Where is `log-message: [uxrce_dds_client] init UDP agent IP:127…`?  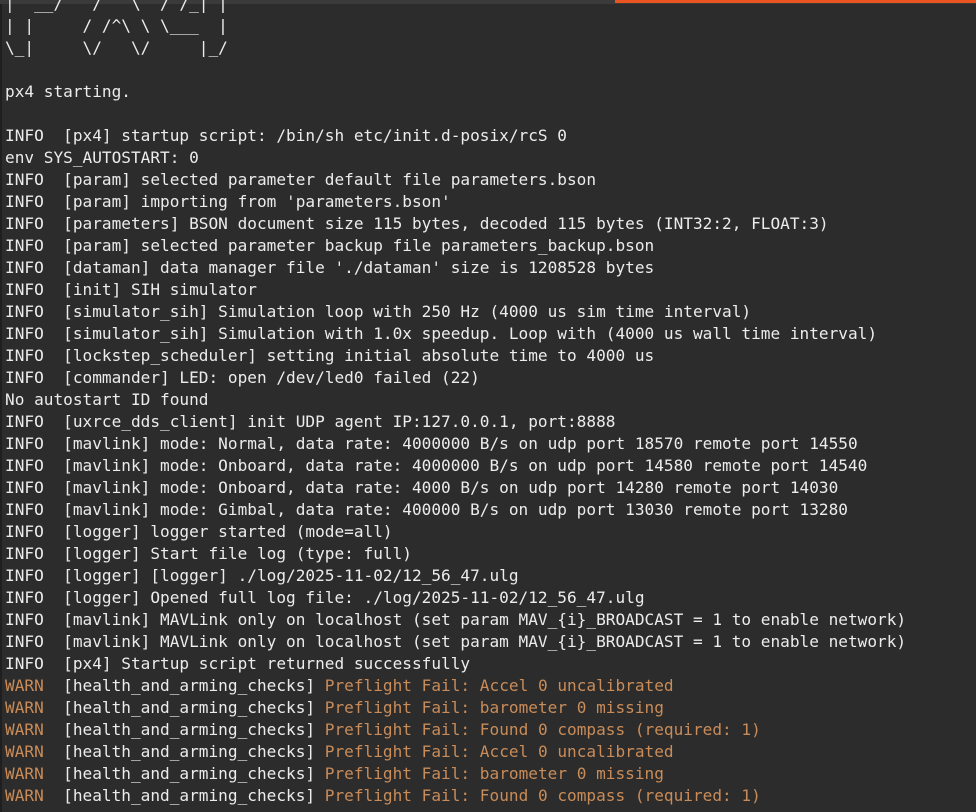
log-message: [uxrce_dds_client] init UDP agent IP:127… is located at coordinates (339, 421).